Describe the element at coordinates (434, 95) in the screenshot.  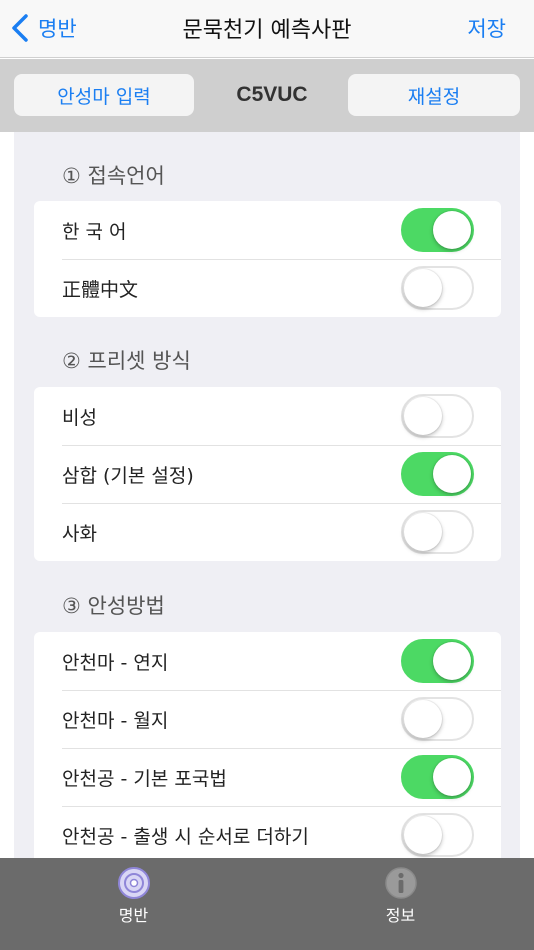
I see `reset-button: 재설정` at that location.